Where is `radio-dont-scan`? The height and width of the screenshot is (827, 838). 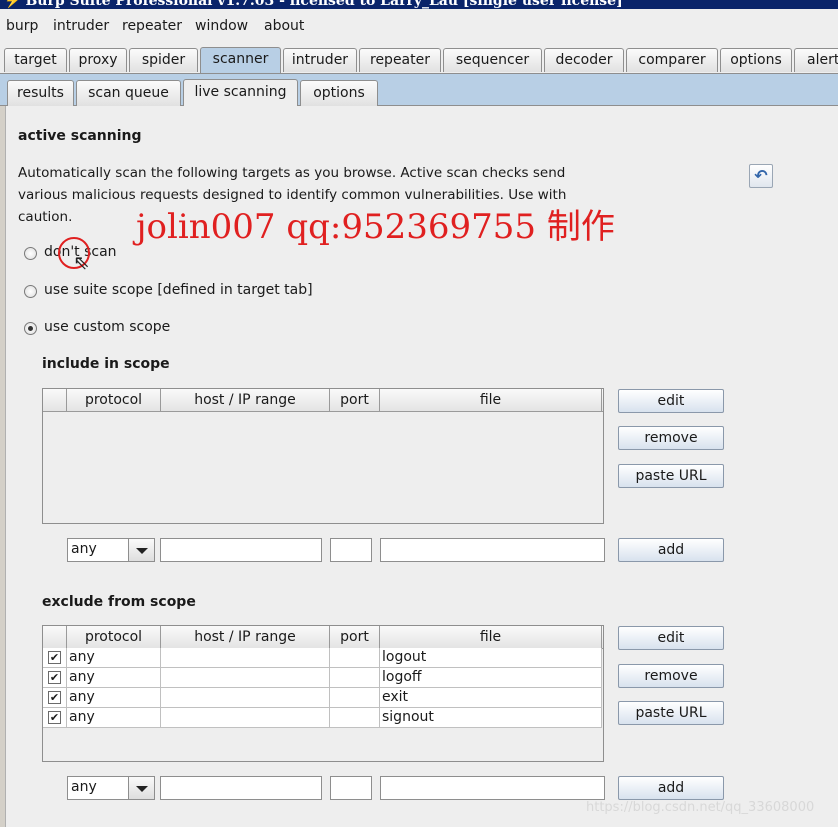 radio-dont-scan is located at coordinates (30, 253).